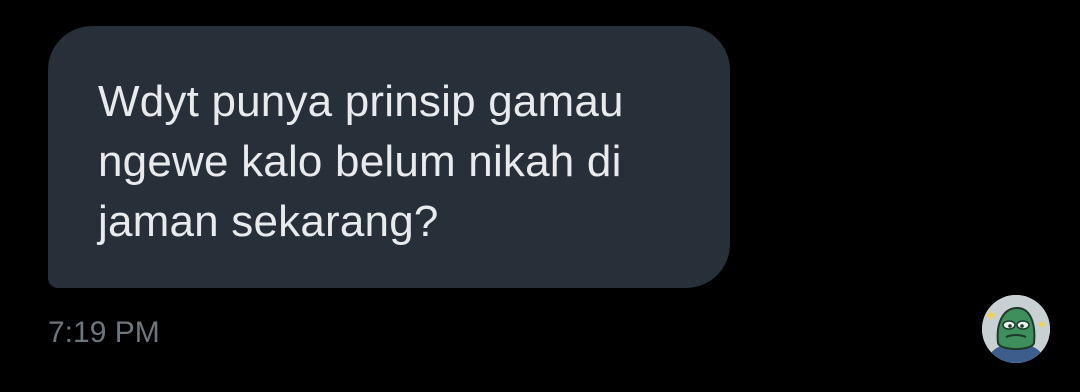  I want to click on green-cartoon-avatar-icon, so click(1016, 329).